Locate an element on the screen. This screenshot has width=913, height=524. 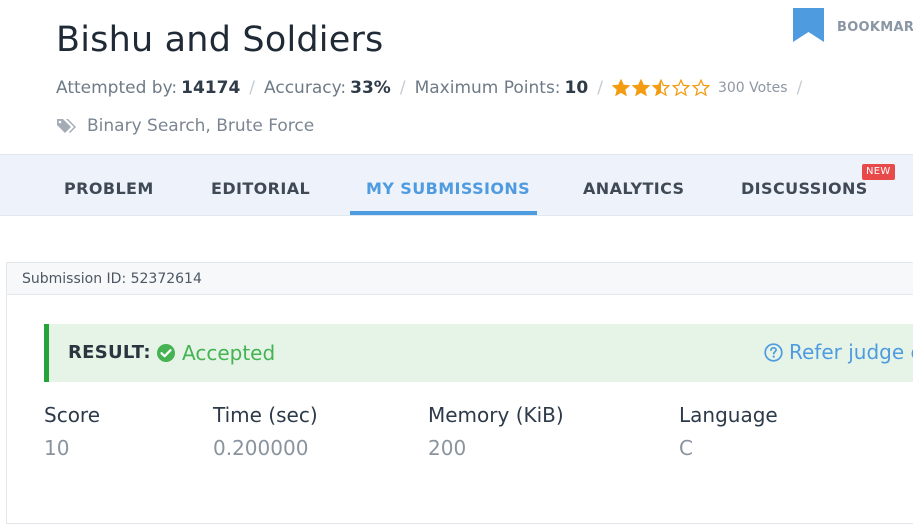
result-label: RESULT: is located at coordinates (109, 352).